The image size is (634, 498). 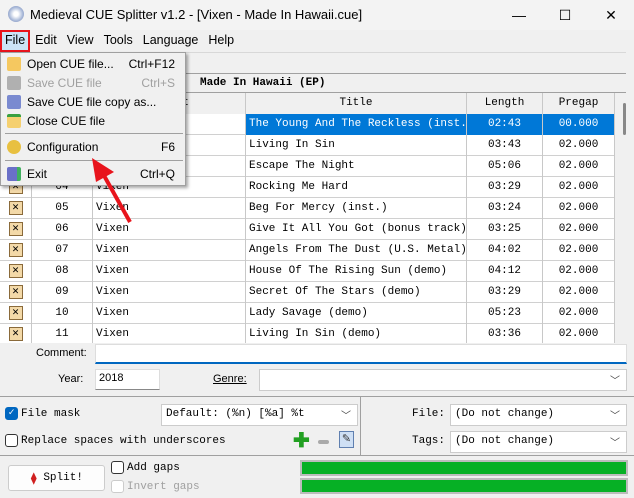 What do you see at coordinates (14, 63) in the screenshot?
I see `open-folder-icon` at bounding box center [14, 63].